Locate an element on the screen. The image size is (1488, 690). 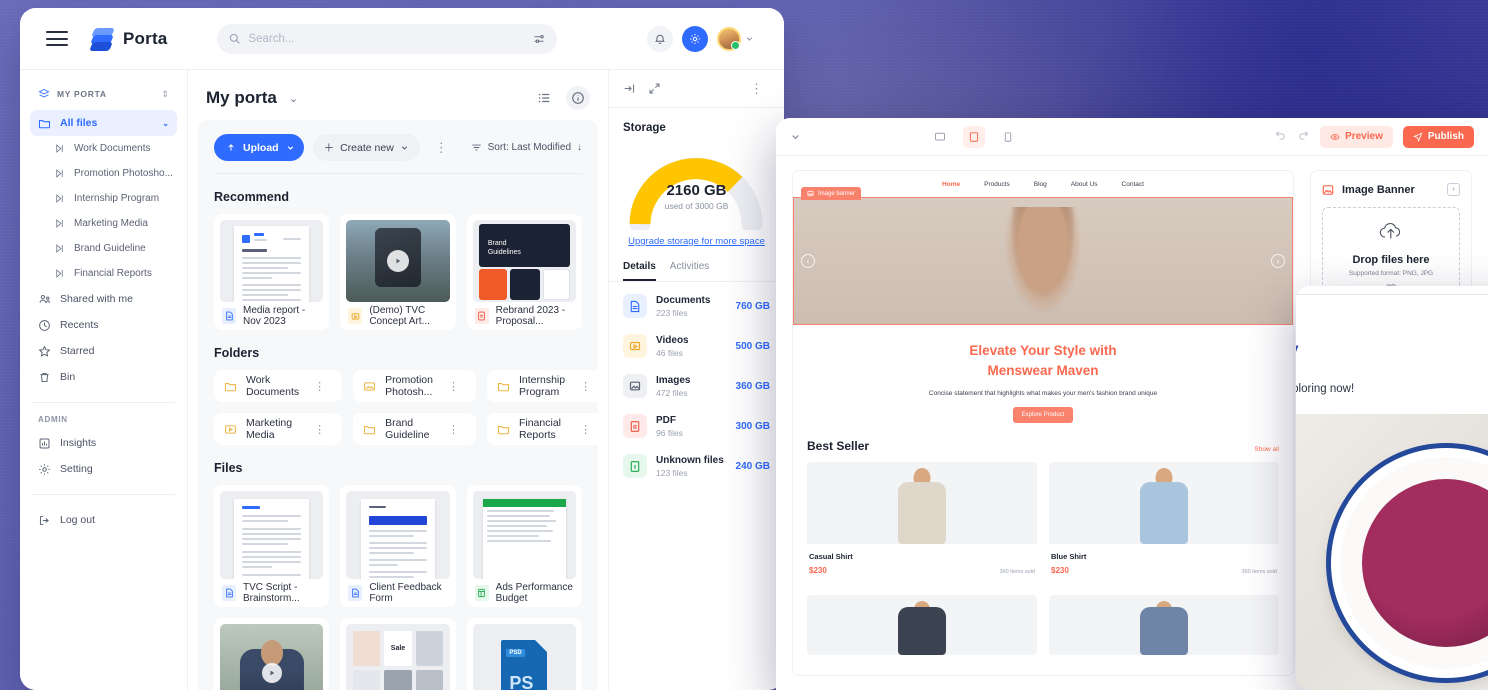
storage-row: Unknown files 123 files 240 GB is located at coordinates (696, 466).